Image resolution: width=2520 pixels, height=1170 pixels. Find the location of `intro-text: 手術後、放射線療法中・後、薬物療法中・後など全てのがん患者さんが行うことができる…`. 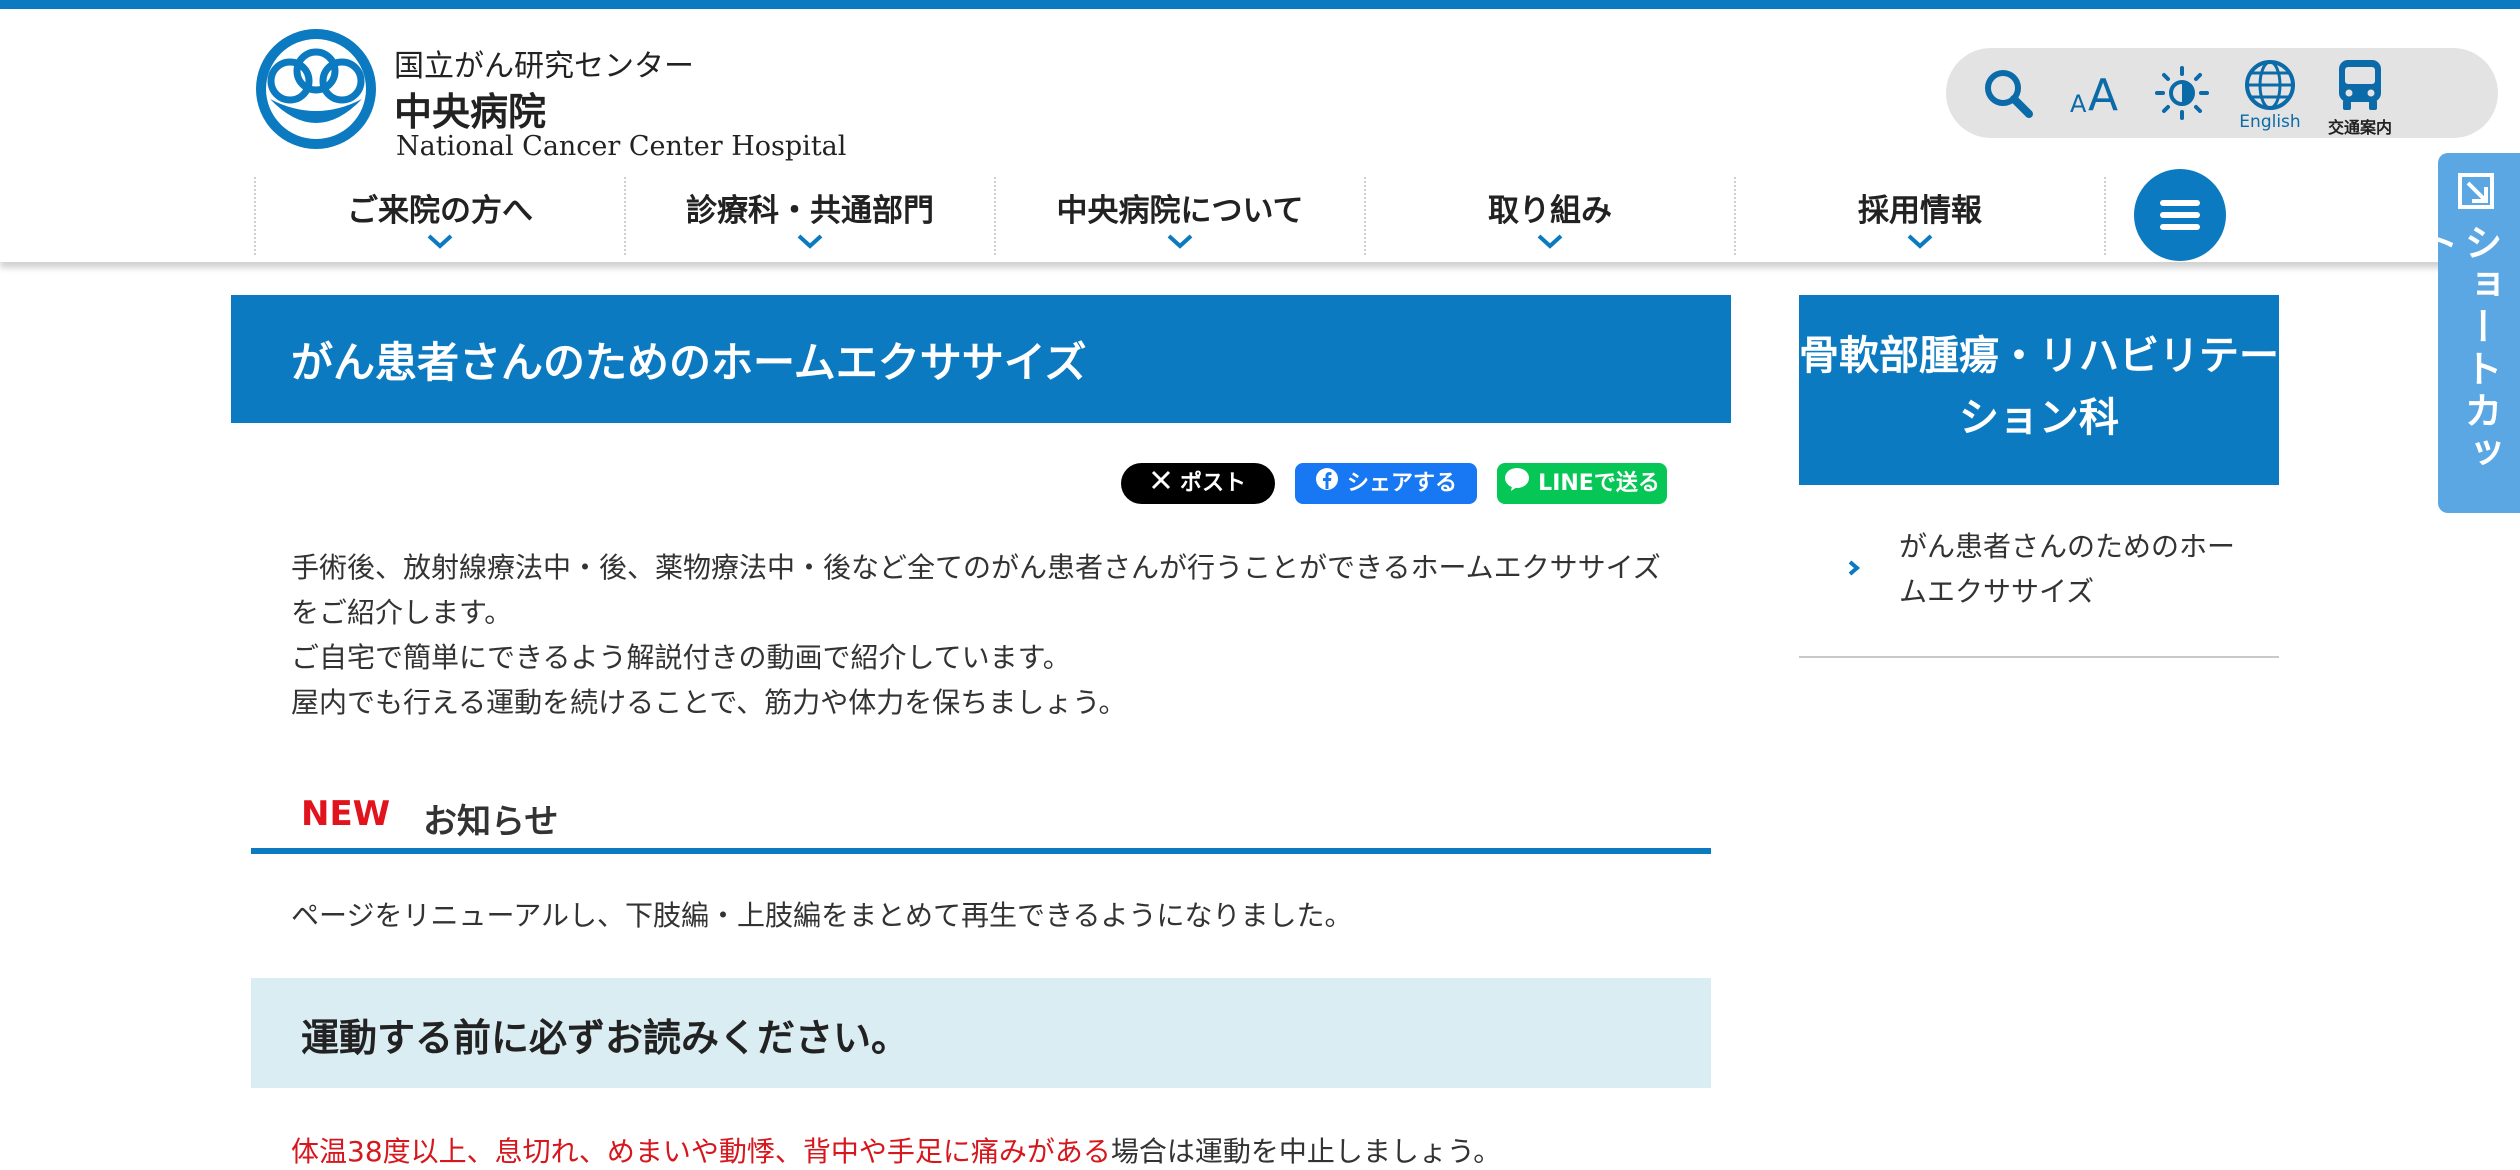

intro-text: 手術後、放射線療法中・後、薬物療法中・後など全てのがん患者さんが行うことができる… is located at coordinates (986, 635).